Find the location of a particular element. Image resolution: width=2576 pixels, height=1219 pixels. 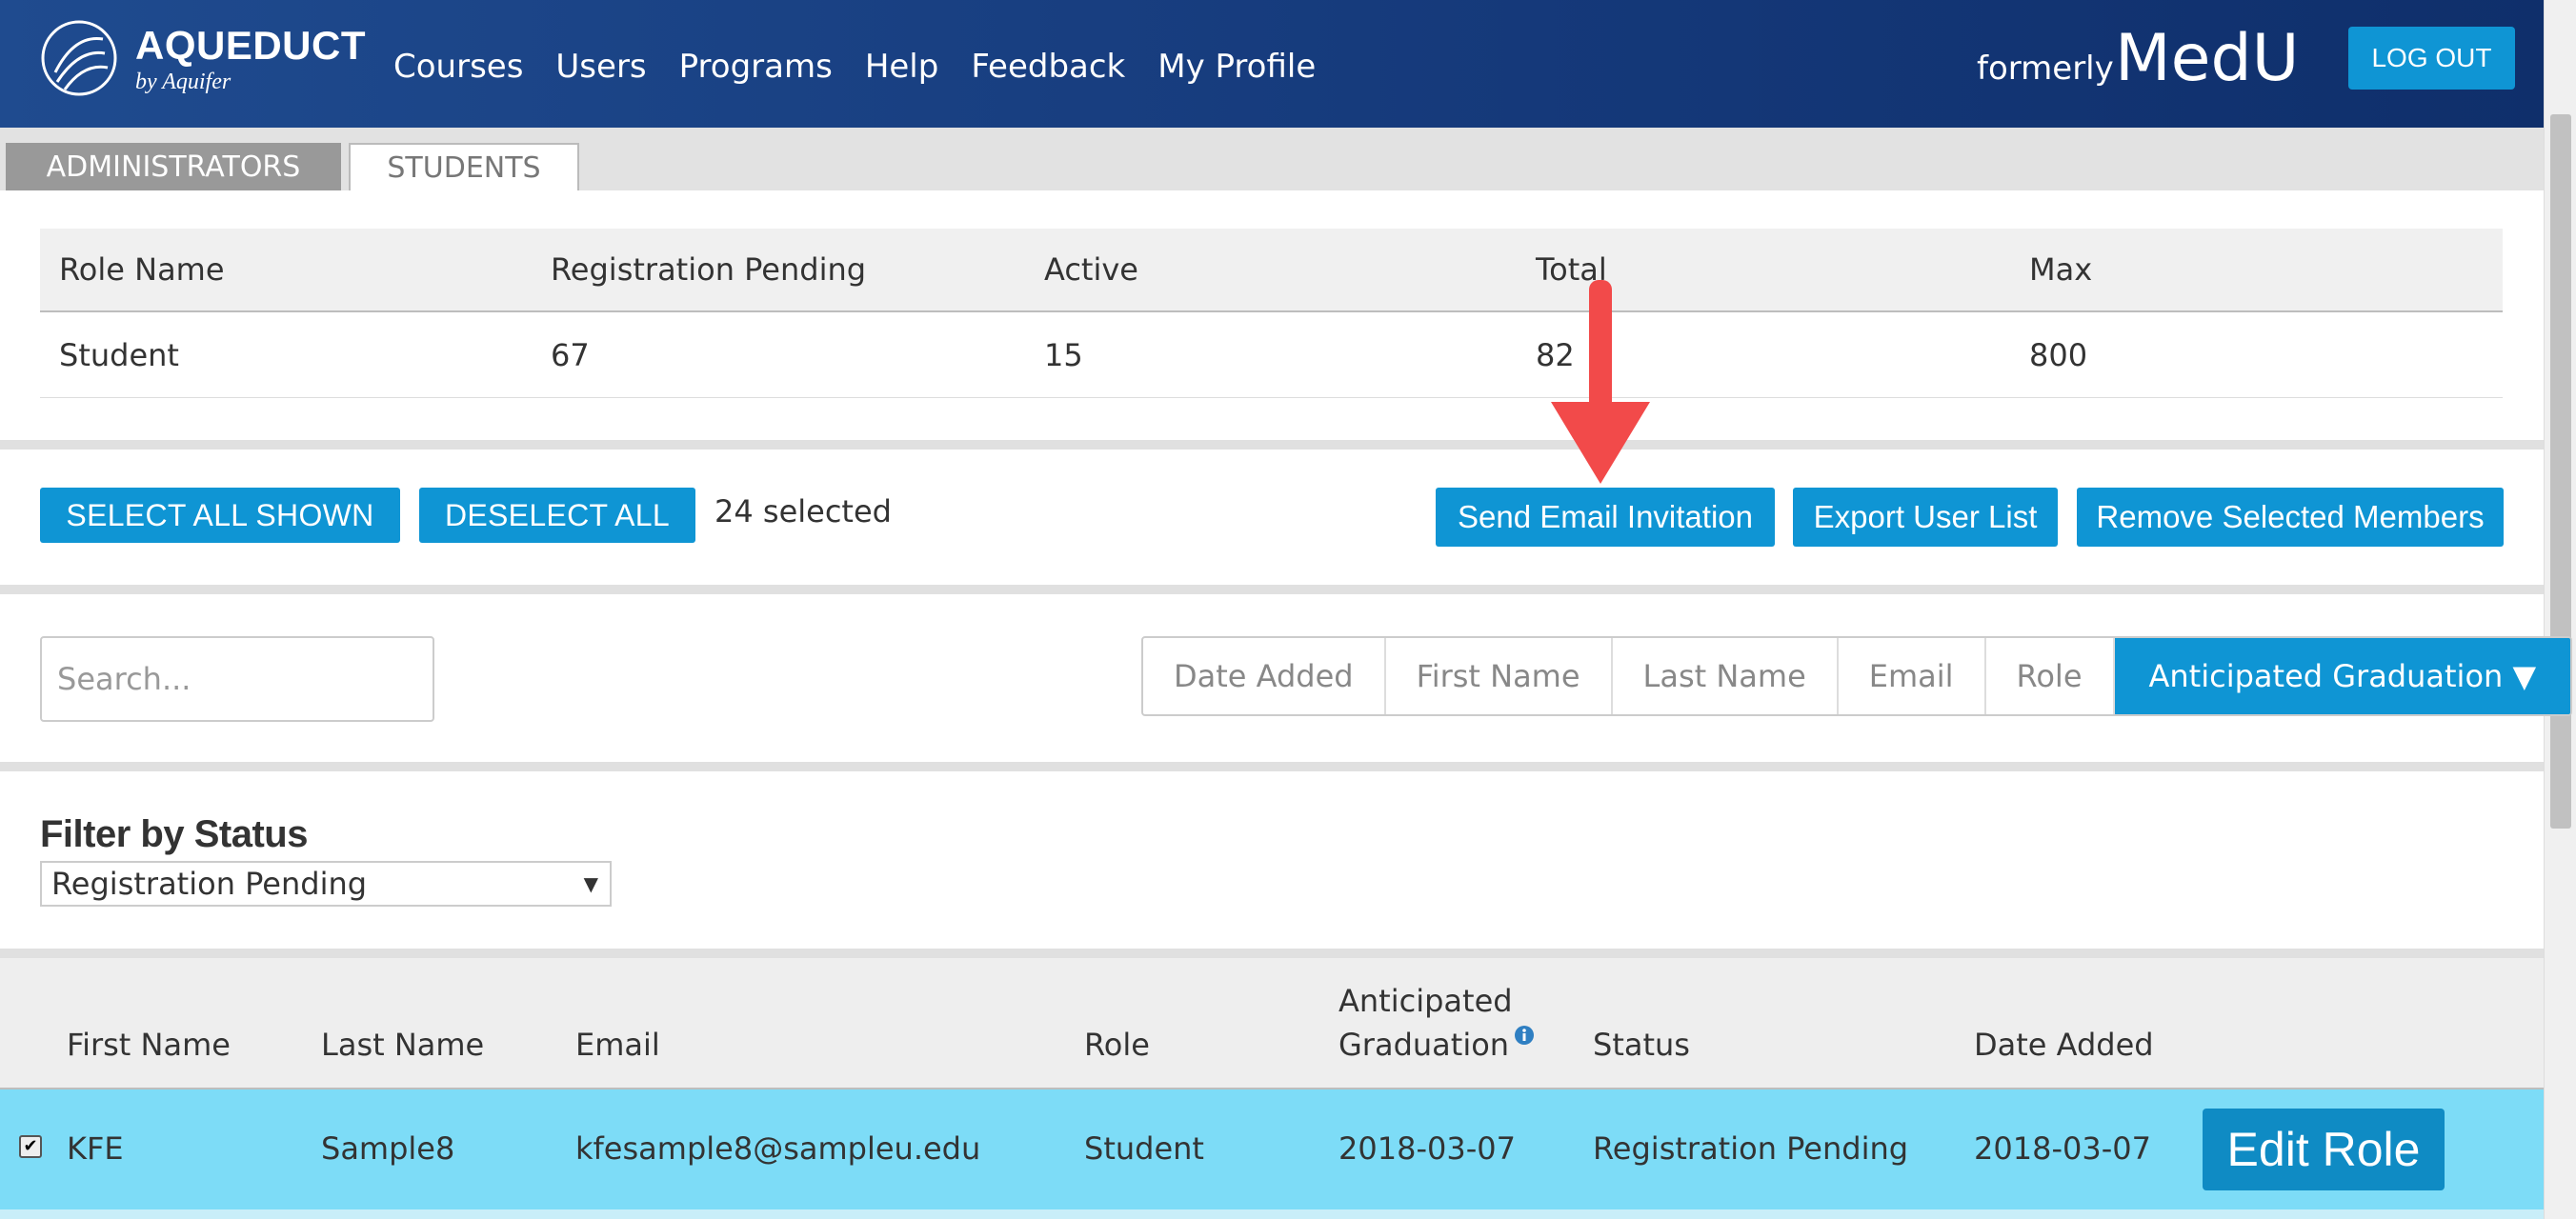

summary-max: 800 is located at coordinates (2059, 354).